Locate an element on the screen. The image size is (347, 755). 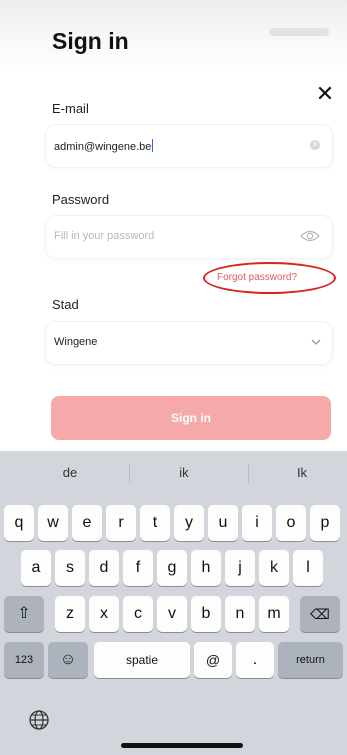
sign-in-button: Sign in is located at coordinates (191, 418).